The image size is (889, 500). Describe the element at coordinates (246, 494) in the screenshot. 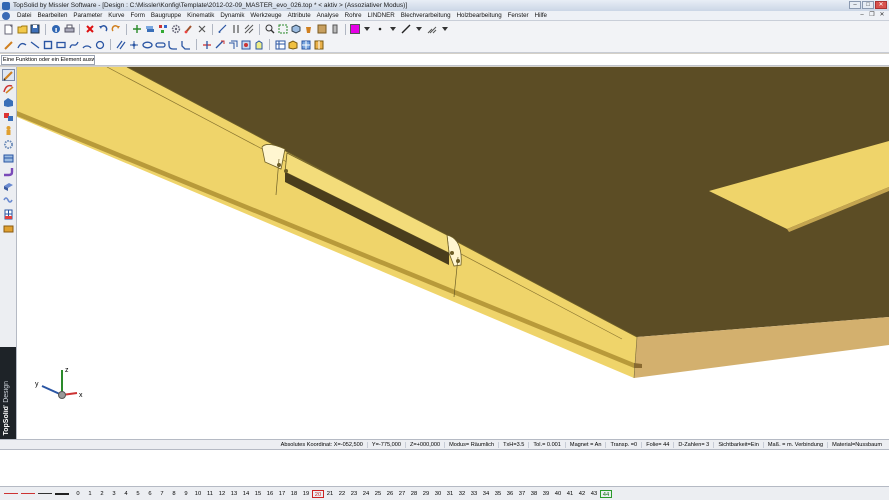

I see `layer-button: 14` at that location.